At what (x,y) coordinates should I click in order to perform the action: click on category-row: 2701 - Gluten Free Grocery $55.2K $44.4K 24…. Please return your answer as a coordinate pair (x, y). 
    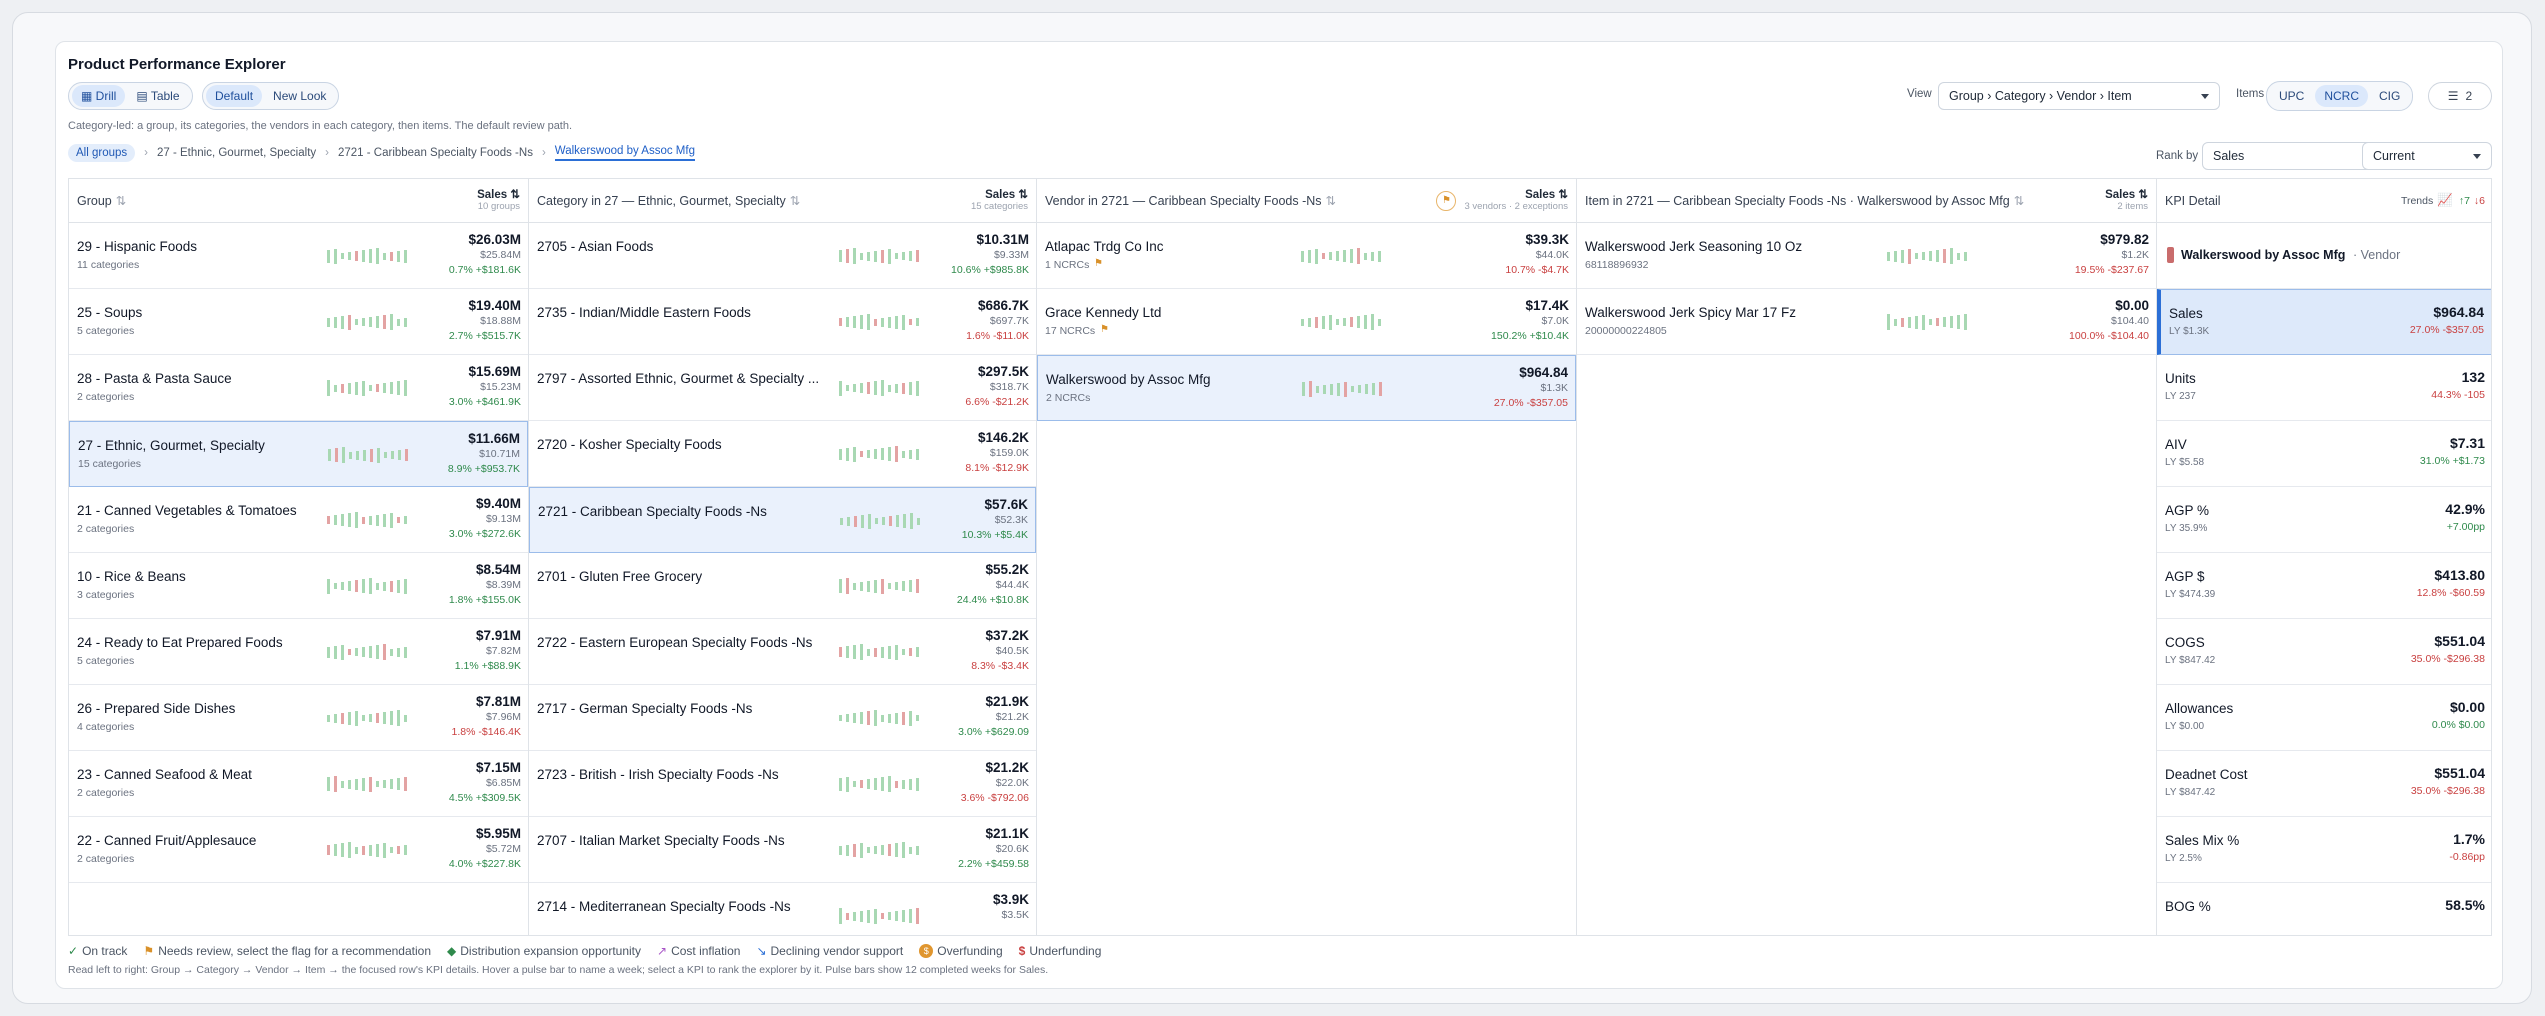
    Looking at the image, I should click on (782, 586).